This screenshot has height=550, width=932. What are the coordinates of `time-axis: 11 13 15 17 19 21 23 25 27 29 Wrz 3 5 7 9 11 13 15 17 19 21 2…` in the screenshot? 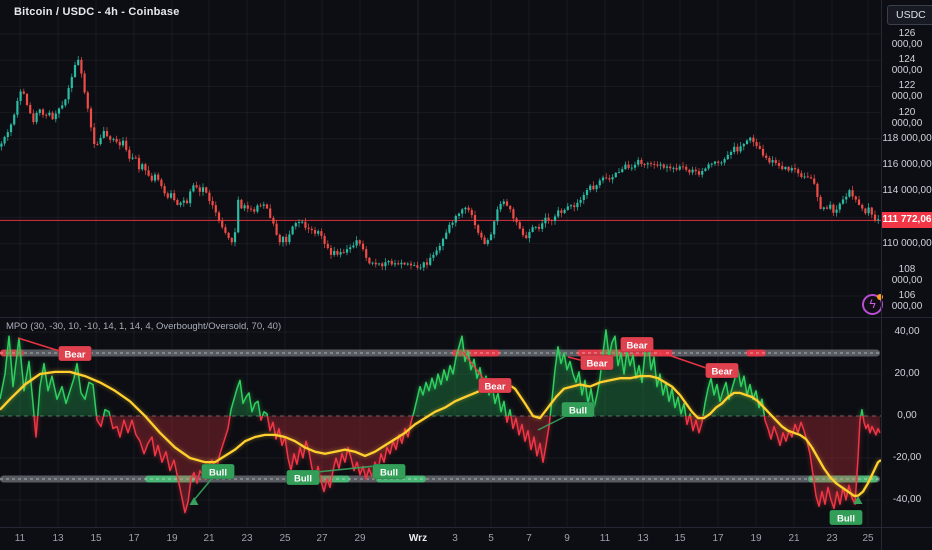 It's located at (466, 539).